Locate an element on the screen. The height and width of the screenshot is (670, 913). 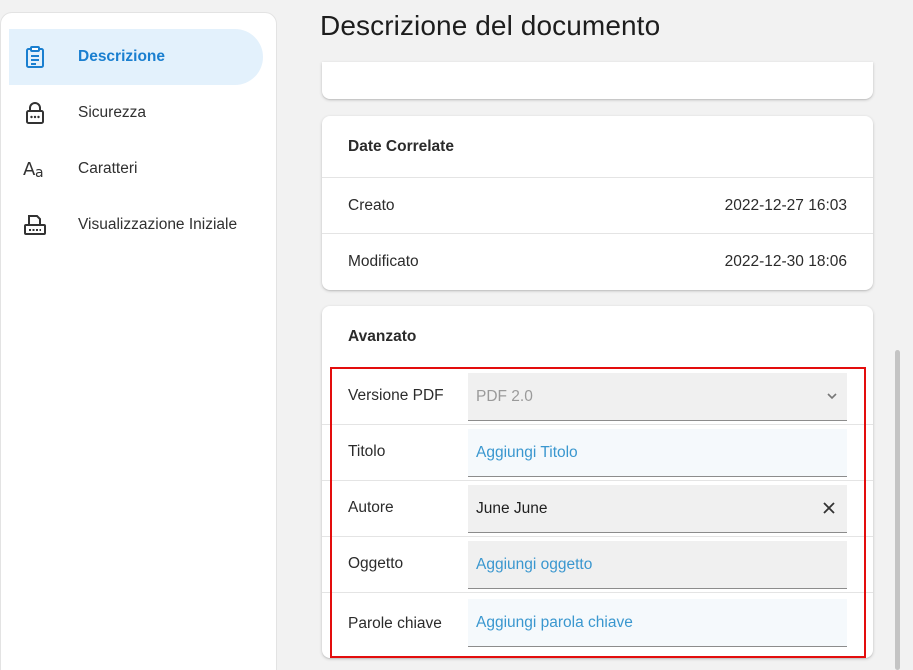
modified-label: Modificato is located at coordinates (383, 261).